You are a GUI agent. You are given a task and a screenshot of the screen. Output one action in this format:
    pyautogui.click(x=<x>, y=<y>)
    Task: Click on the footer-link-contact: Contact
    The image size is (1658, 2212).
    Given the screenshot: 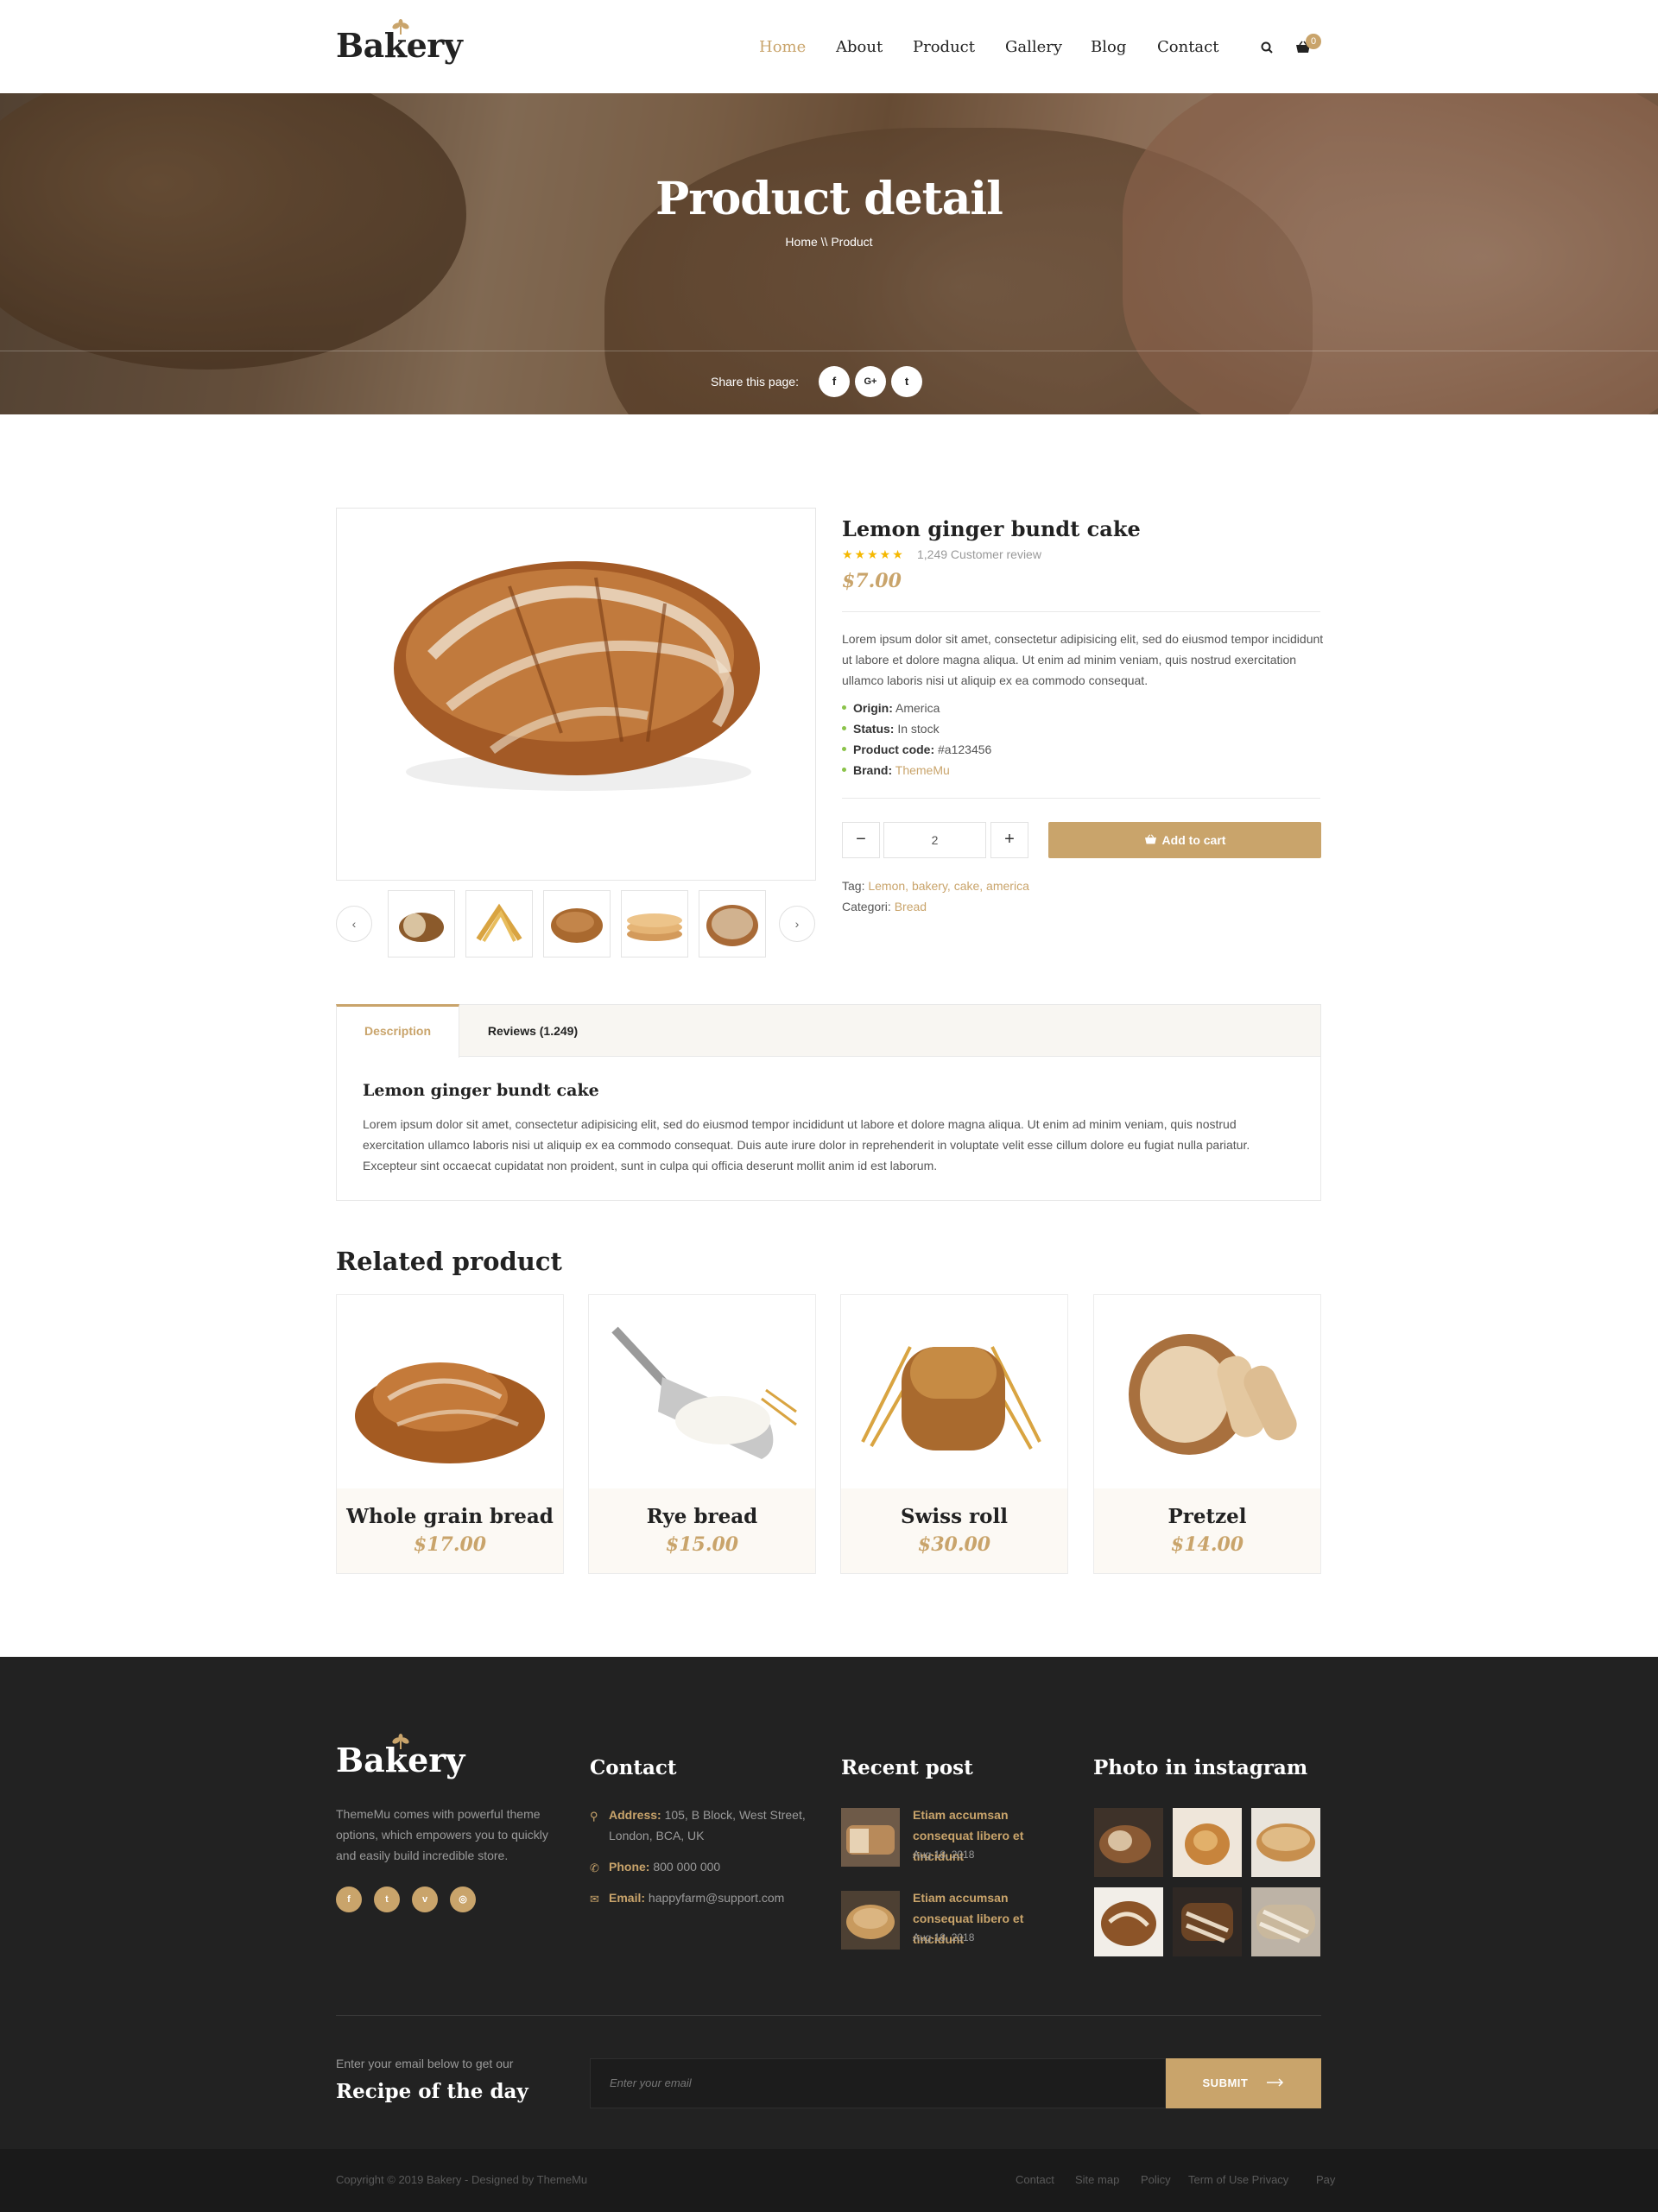 What is the action you would take?
    pyautogui.click(x=1035, y=2179)
    